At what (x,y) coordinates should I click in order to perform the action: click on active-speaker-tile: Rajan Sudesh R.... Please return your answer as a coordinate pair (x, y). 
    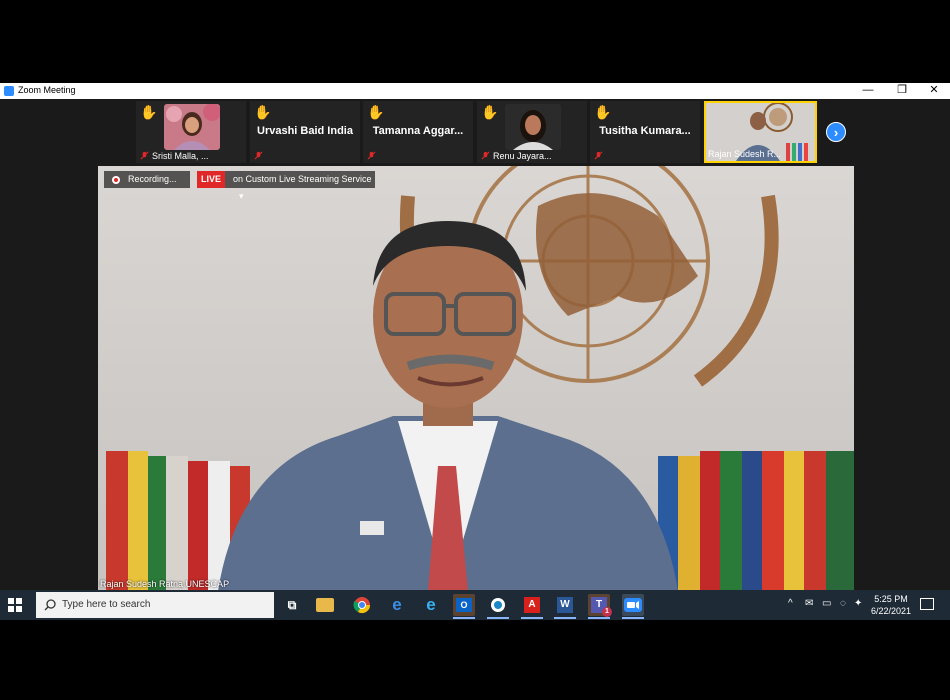
    Looking at the image, I should click on (760, 132).